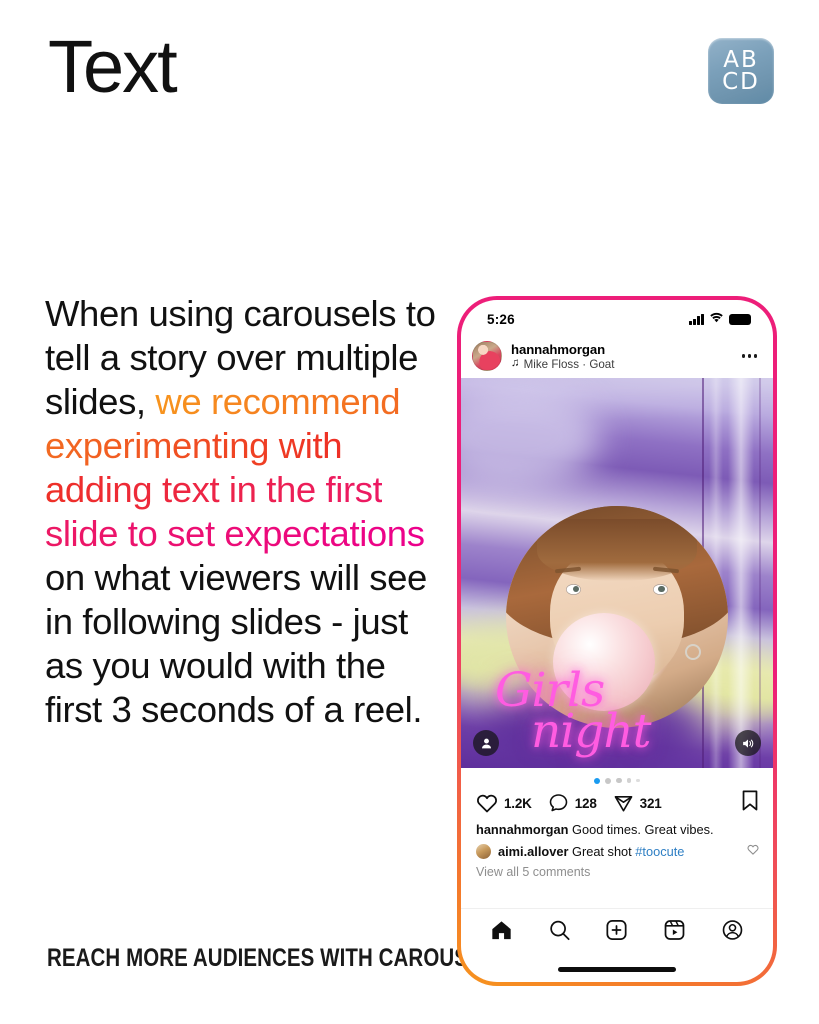 Image resolution: width=819 pixels, height=1024 pixels. Describe the element at coordinates (617, 573) in the screenshot. I see `post-photo: Girls night` at that location.